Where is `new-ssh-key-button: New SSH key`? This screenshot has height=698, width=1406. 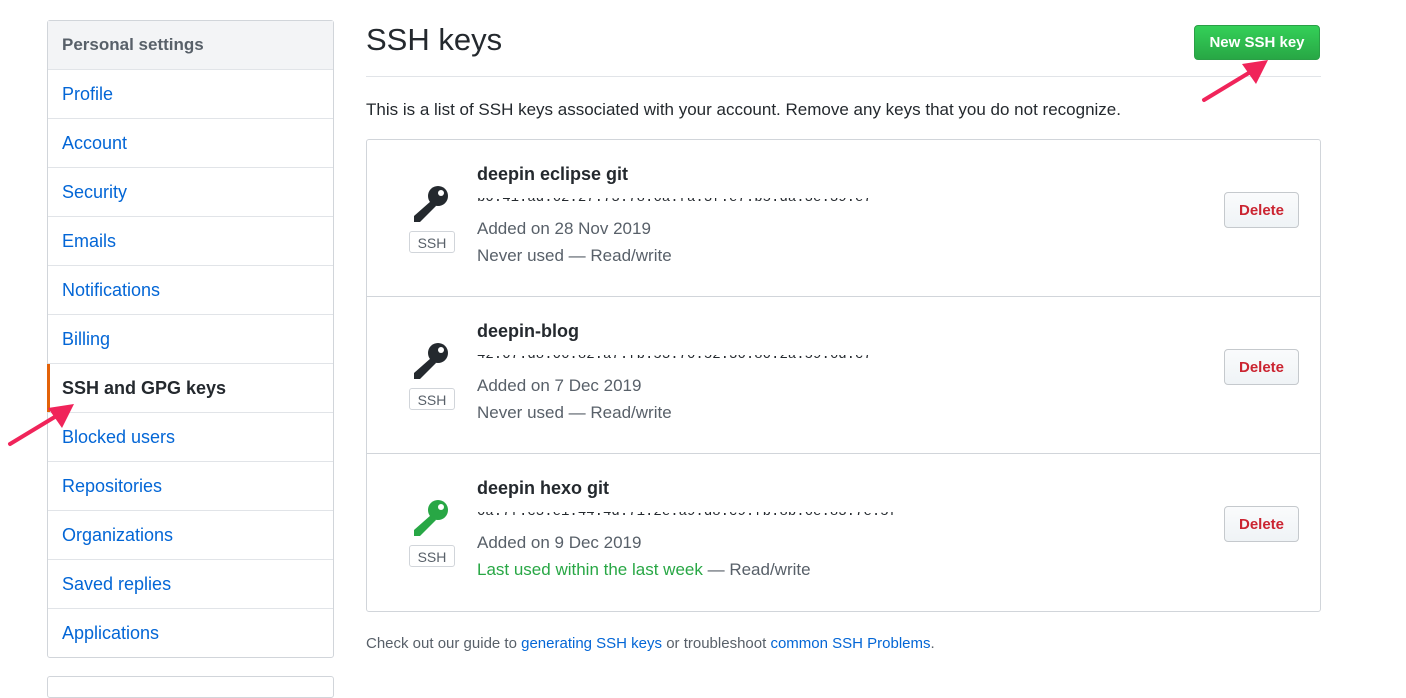 new-ssh-key-button: New SSH key is located at coordinates (1257, 42).